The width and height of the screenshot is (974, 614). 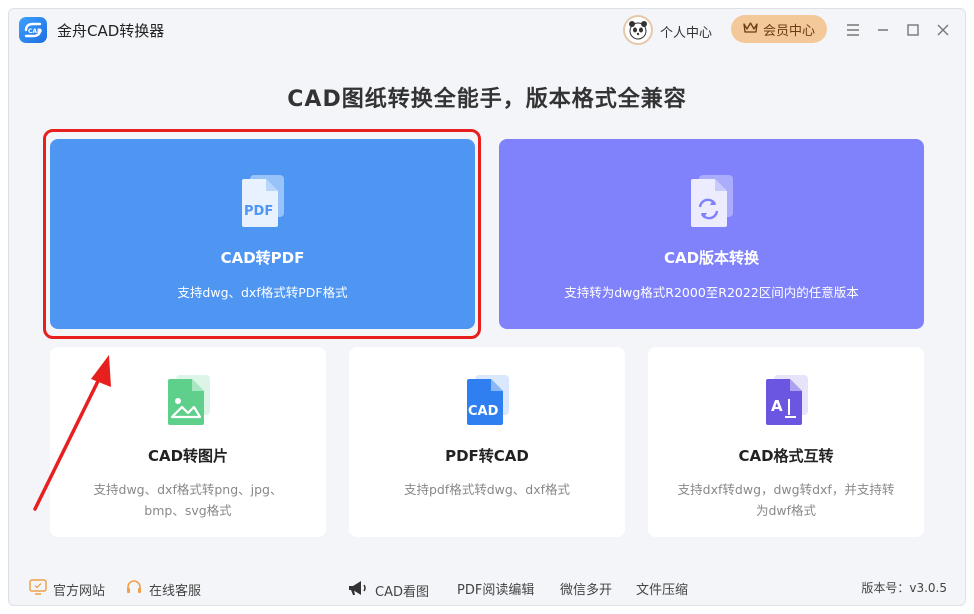 I want to click on card-description: 支持转为dwg格式R2000至R2022区间内的任意版本, so click(x=711, y=292).